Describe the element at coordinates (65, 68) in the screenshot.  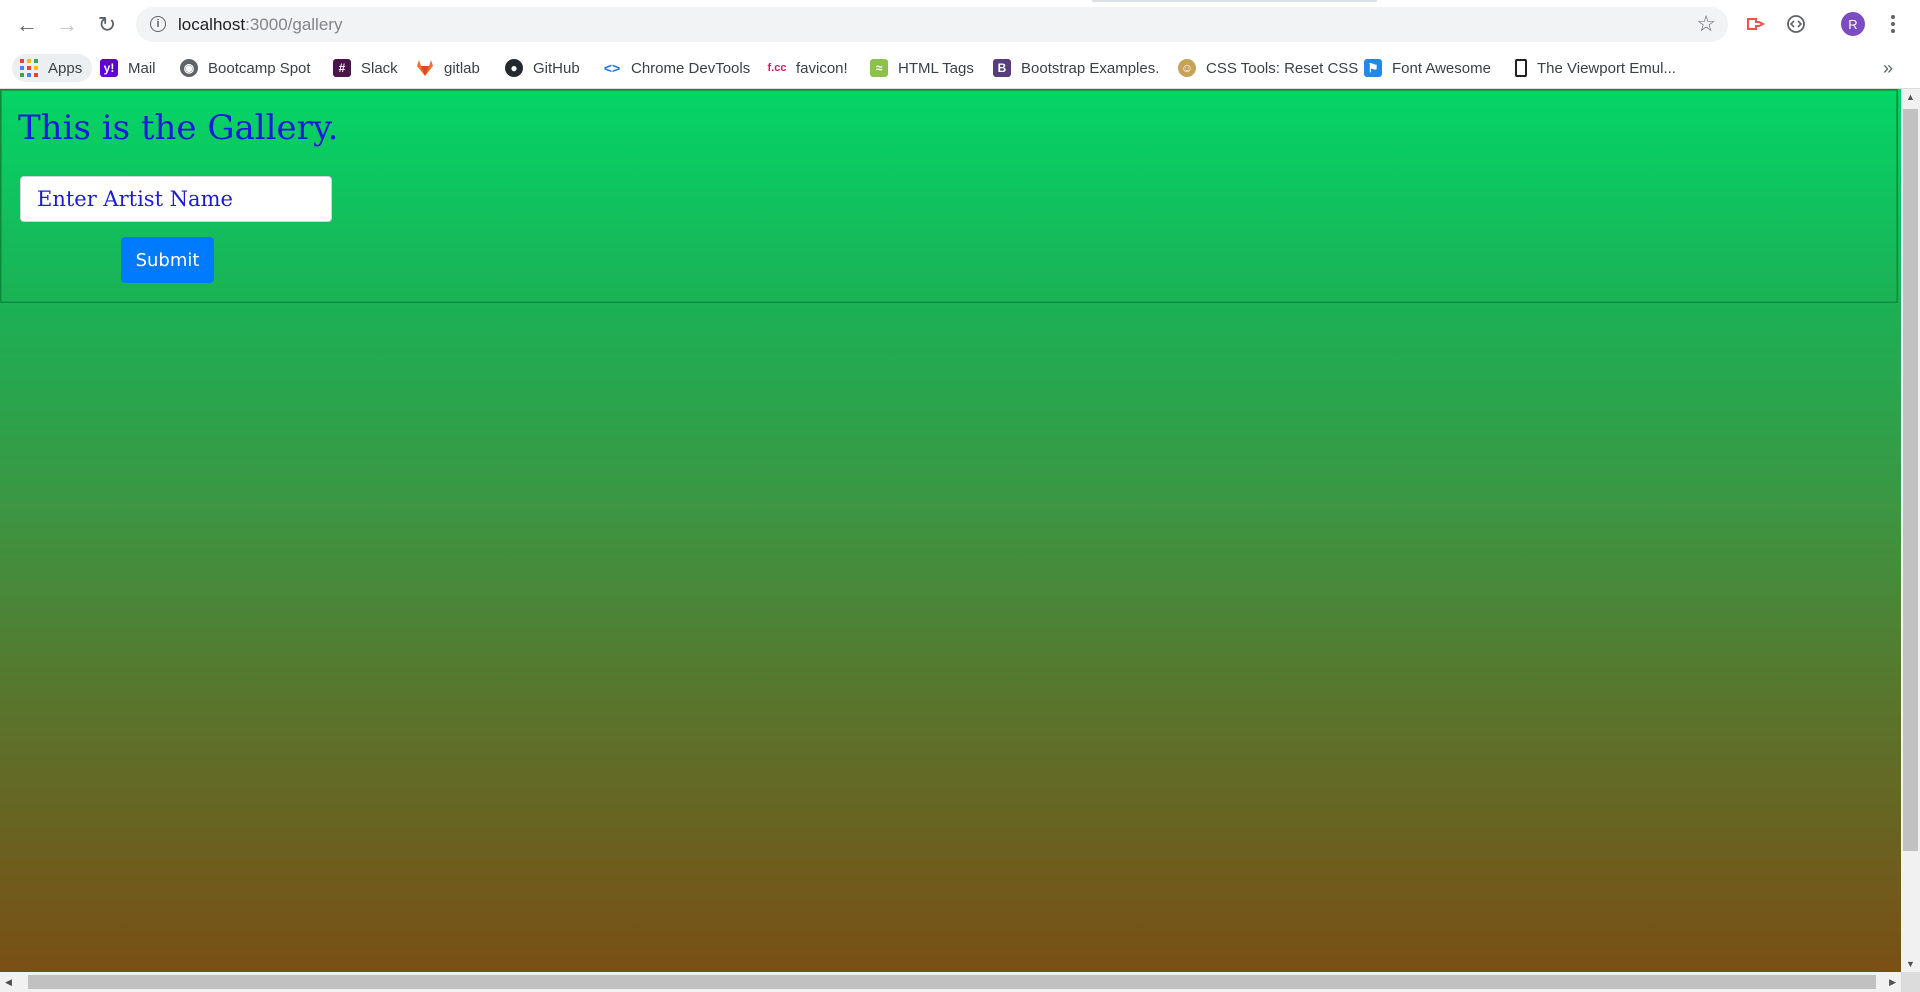
I see `bookmark-label: Apps` at that location.